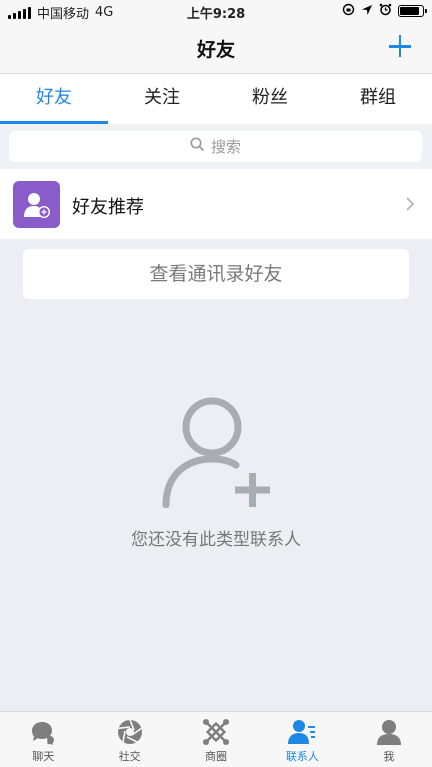 The width and height of the screenshot is (432, 767). I want to click on battery-fill, so click(409, 11).